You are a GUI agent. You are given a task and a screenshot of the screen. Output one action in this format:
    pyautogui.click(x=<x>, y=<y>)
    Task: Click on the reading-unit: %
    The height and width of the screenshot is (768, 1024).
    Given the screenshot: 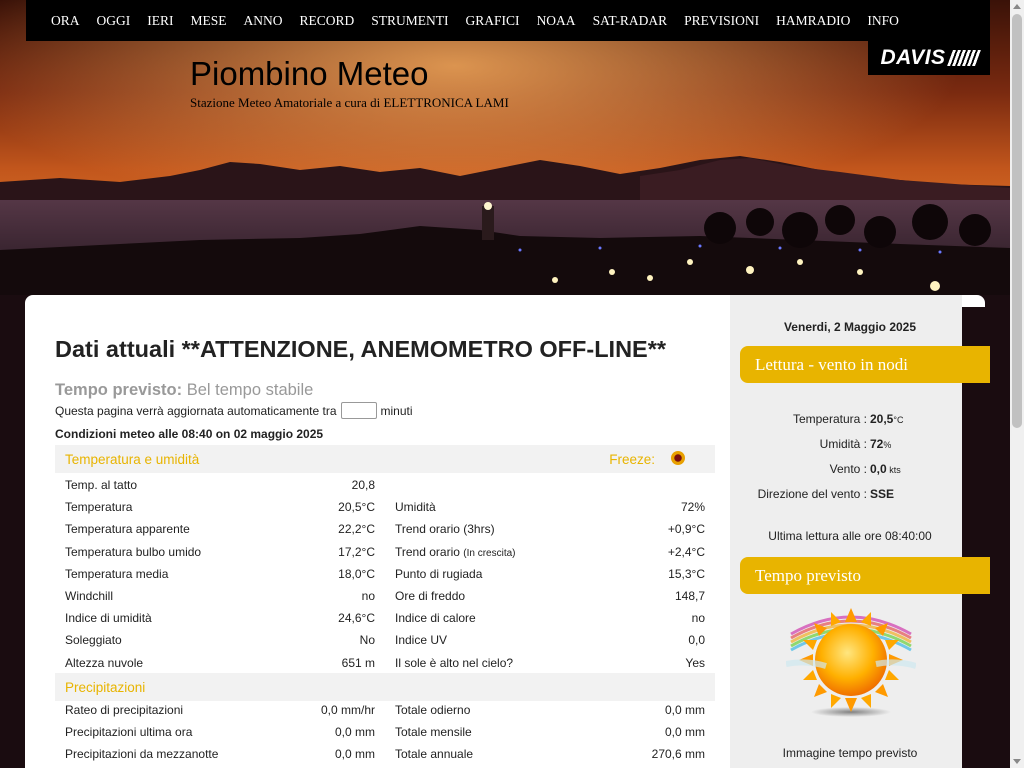 What is the action you would take?
    pyautogui.click(x=887, y=445)
    